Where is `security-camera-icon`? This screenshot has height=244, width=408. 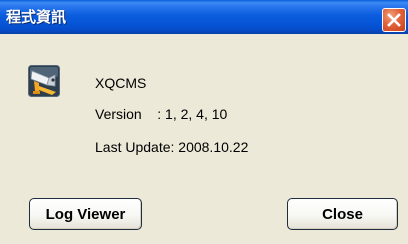
security-camera-icon is located at coordinates (44, 81).